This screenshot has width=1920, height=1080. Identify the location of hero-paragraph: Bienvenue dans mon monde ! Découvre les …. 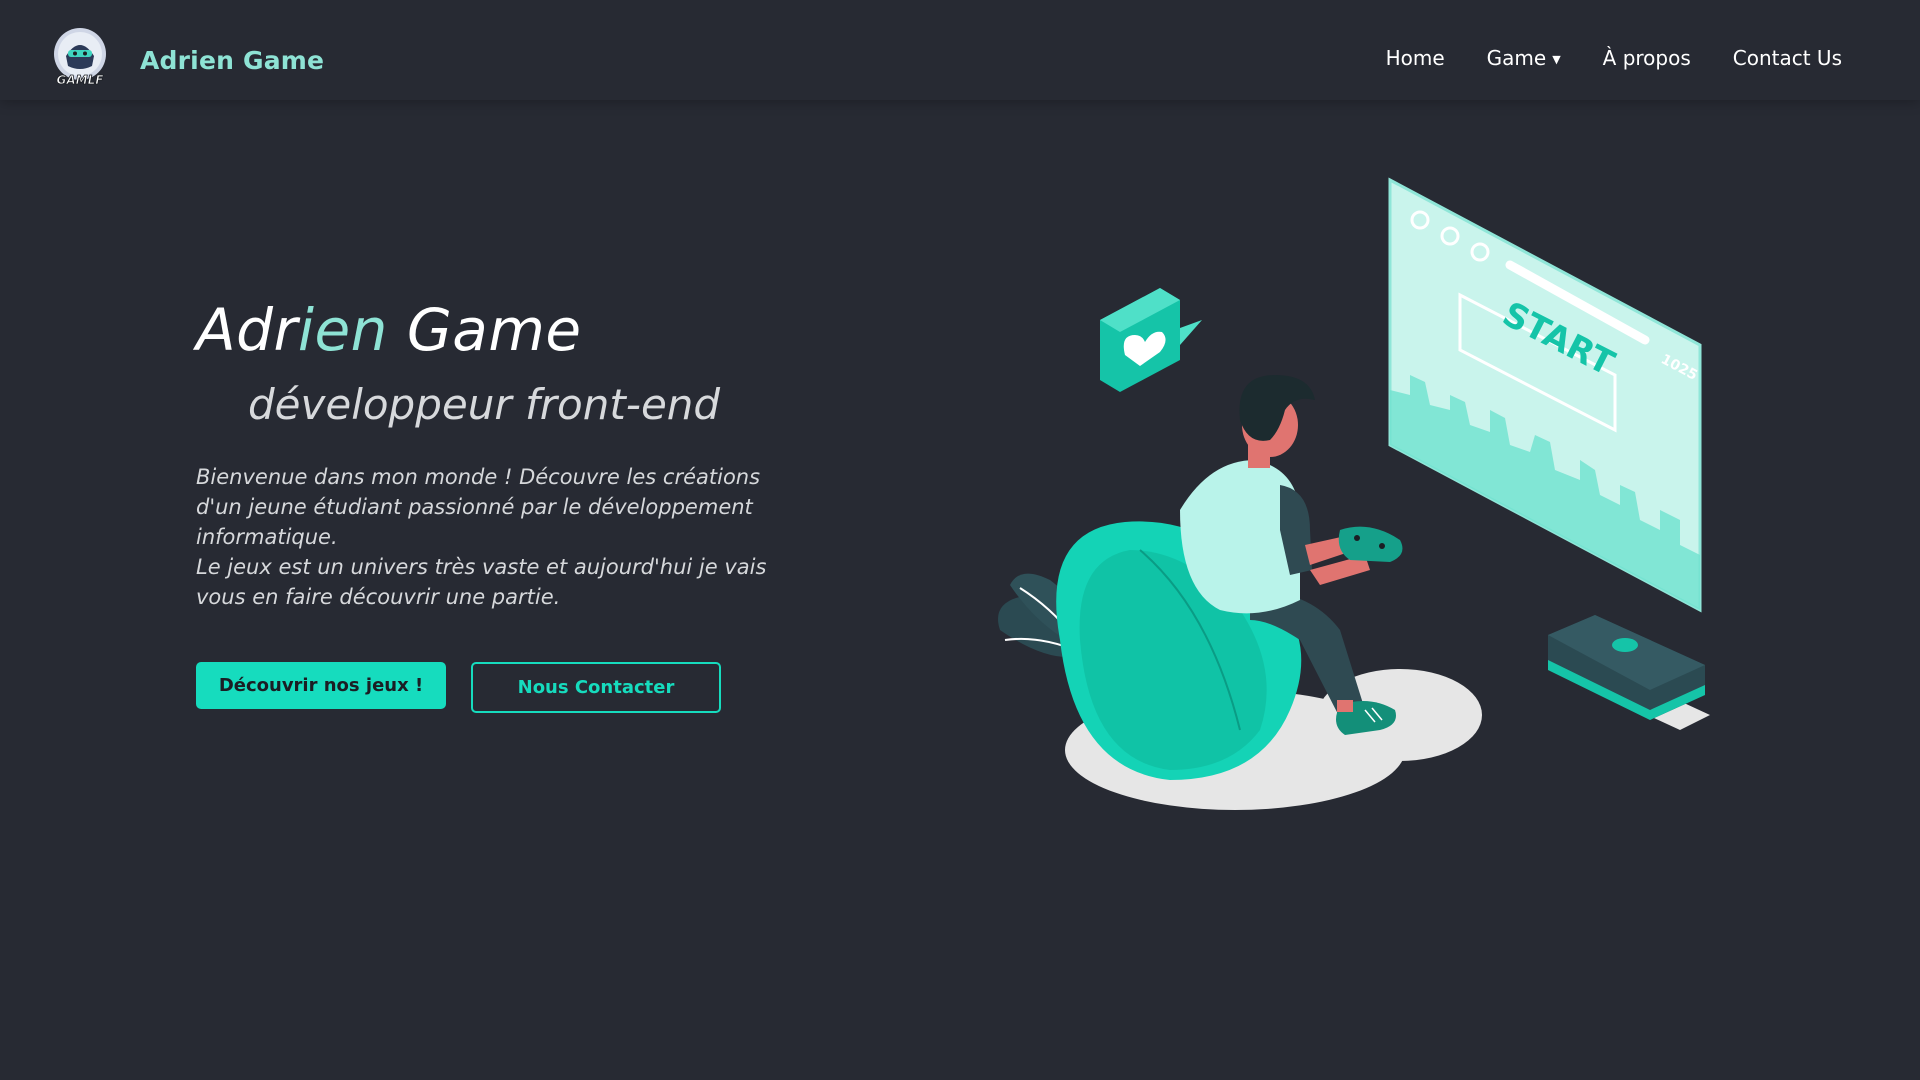
(496, 537).